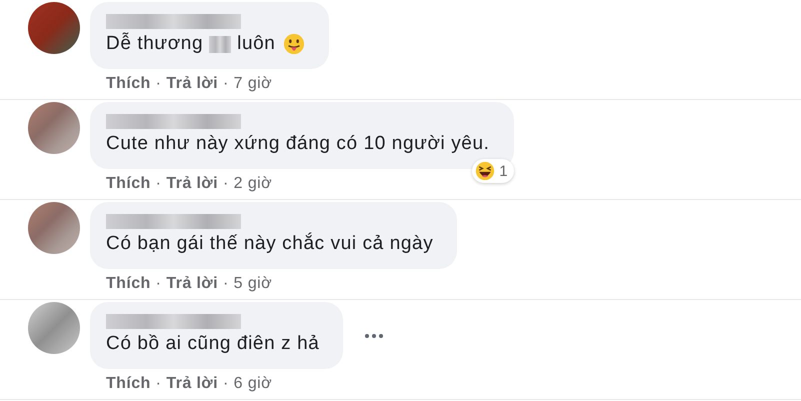  I want to click on redacted-word, so click(220, 44).